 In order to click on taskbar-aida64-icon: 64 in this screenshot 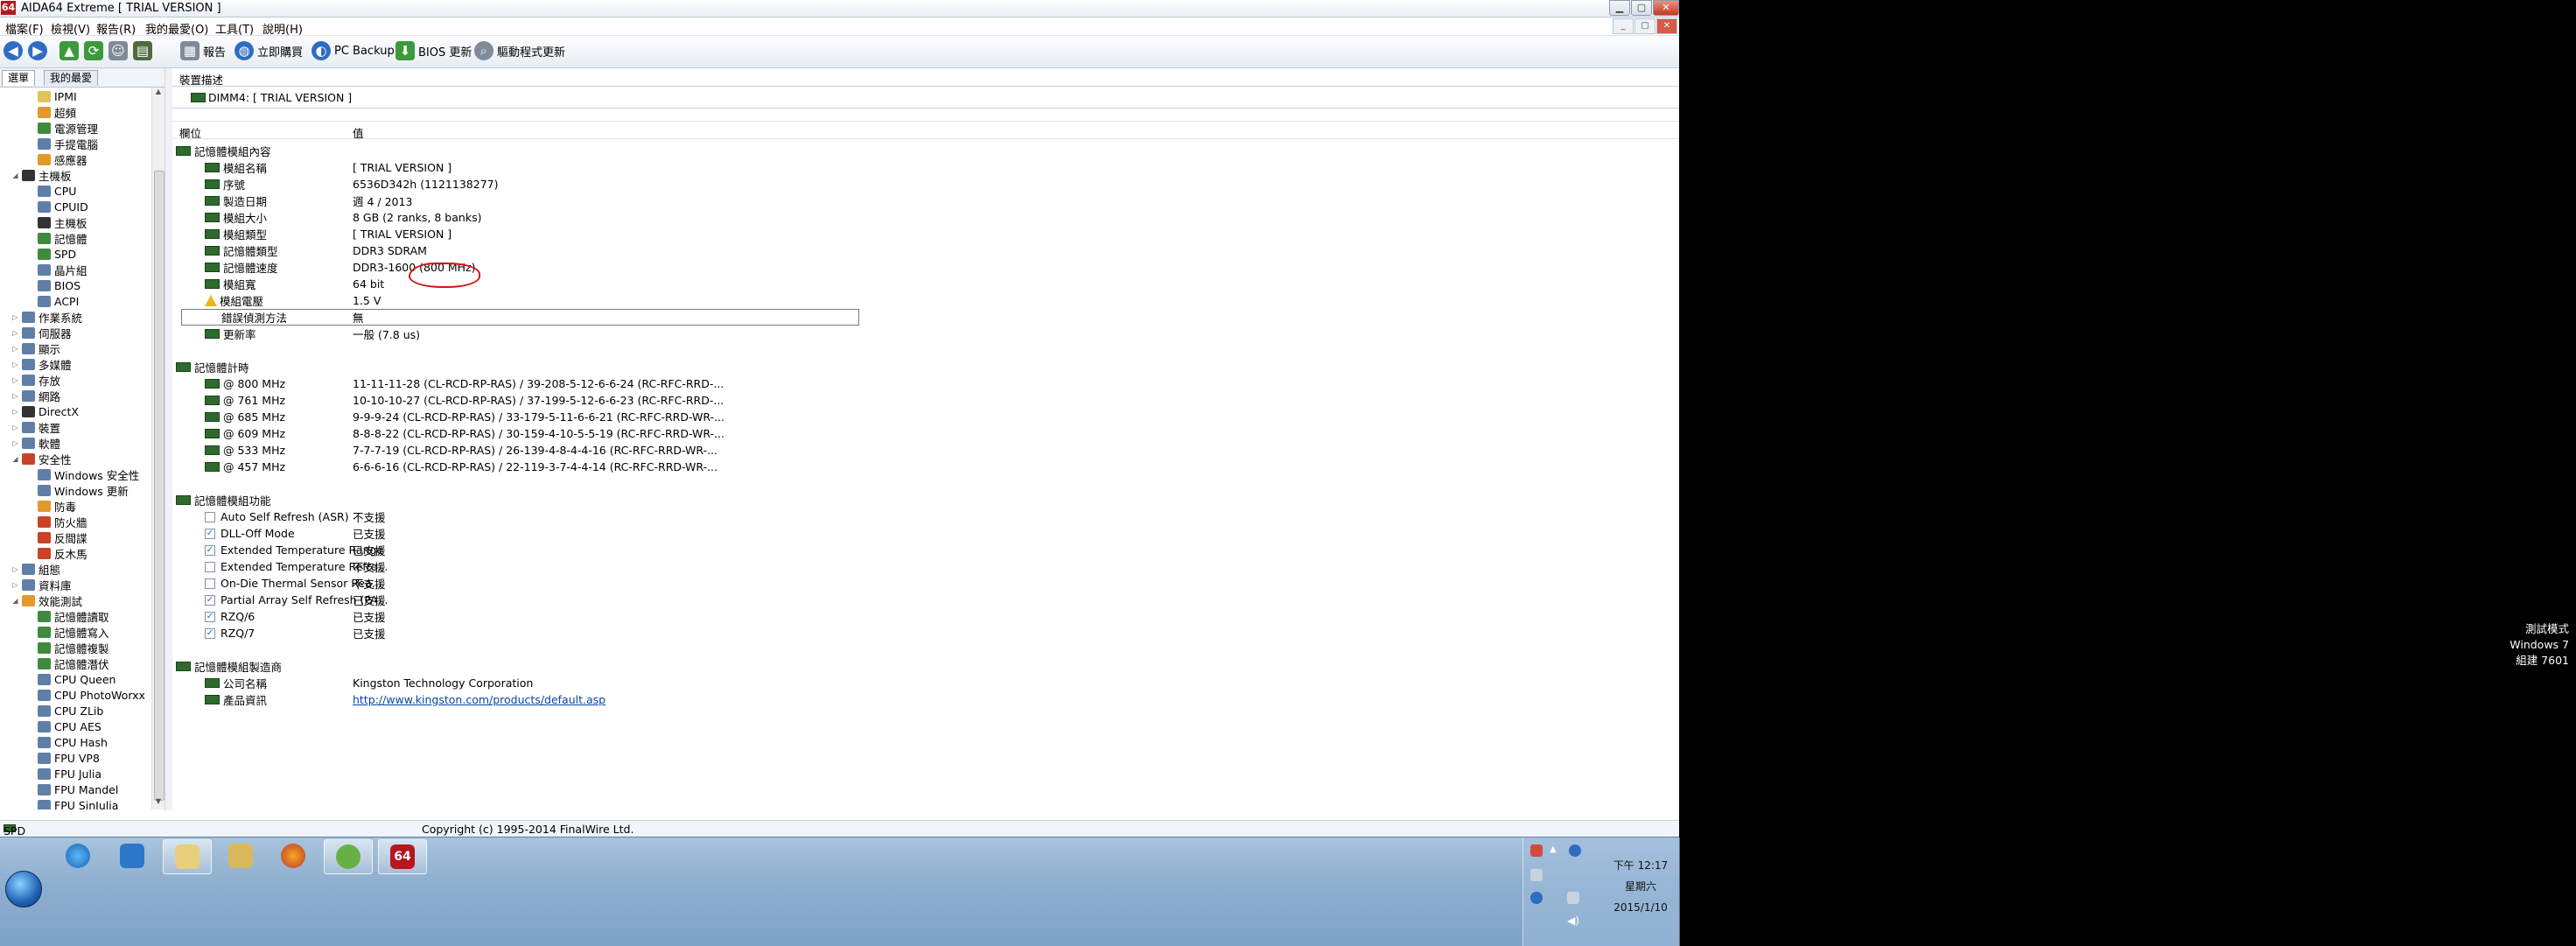, I will do `click(402, 856)`.